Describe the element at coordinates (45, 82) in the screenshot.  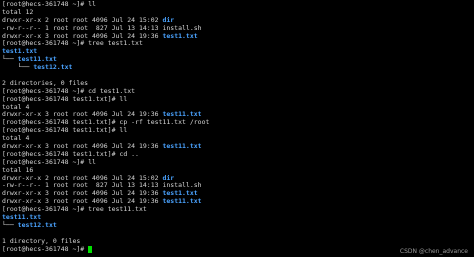
I see `terminal-text: 2 directories, 0 files` at that location.